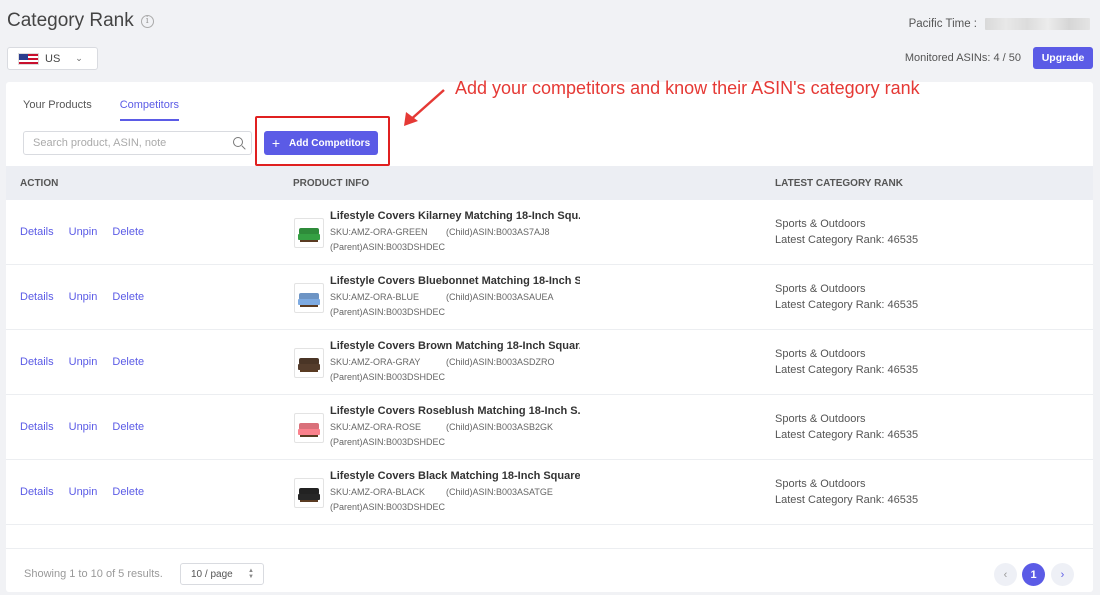  What do you see at coordinates (1033, 574) in the screenshot?
I see `page-1-button: 1` at bounding box center [1033, 574].